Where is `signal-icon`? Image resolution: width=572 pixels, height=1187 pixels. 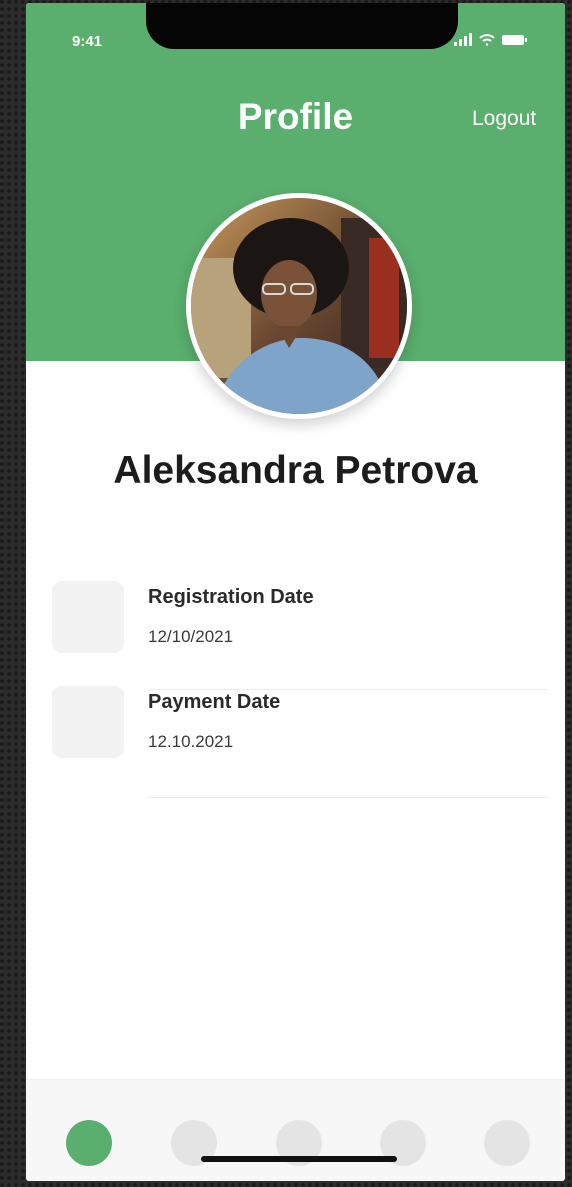 signal-icon is located at coordinates (463, 39).